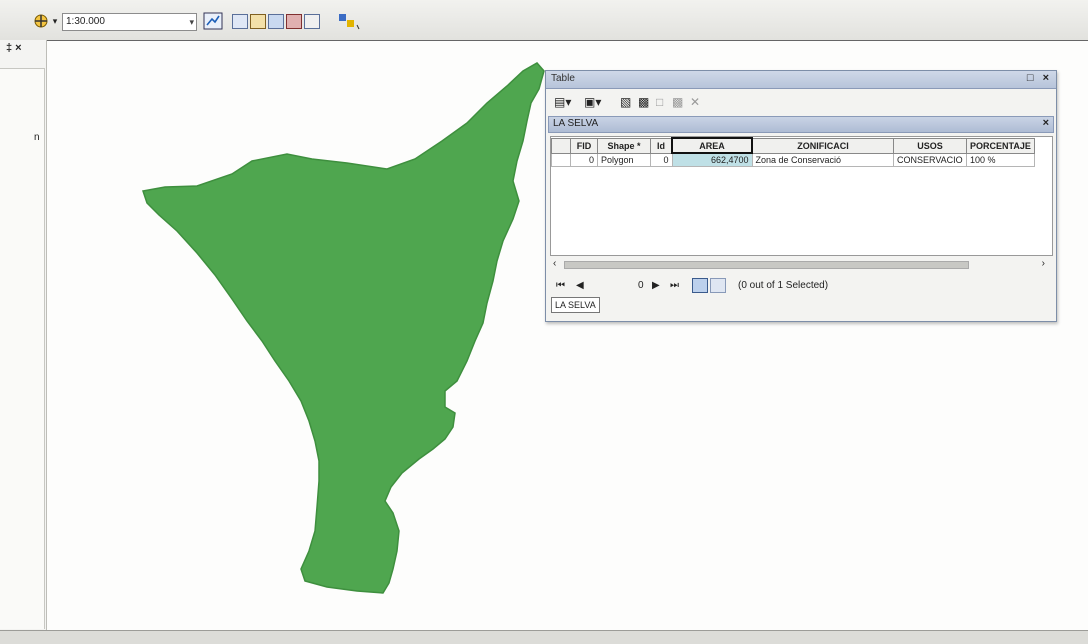 The image size is (1088, 644). What do you see at coordinates (37, 137) in the screenshot?
I see `toc-partial-label: n` at bounding box center [37, 137].